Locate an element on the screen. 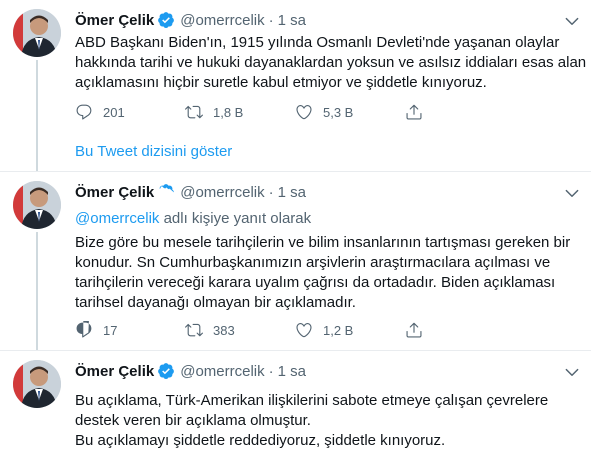 The width and height of the screenshot is (591, 450). like-button: 5,3 B is located at coordinates (350, 112).